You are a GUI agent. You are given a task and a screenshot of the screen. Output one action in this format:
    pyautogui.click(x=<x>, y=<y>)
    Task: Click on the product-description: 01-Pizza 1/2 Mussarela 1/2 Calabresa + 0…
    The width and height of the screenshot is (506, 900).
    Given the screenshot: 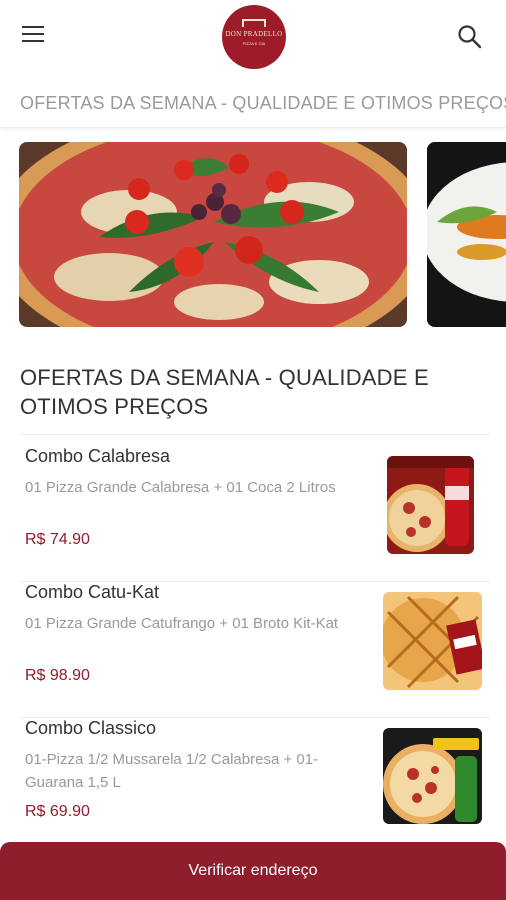 What is the action you would take?
    pyautogui.click(x=172, y=771)
    